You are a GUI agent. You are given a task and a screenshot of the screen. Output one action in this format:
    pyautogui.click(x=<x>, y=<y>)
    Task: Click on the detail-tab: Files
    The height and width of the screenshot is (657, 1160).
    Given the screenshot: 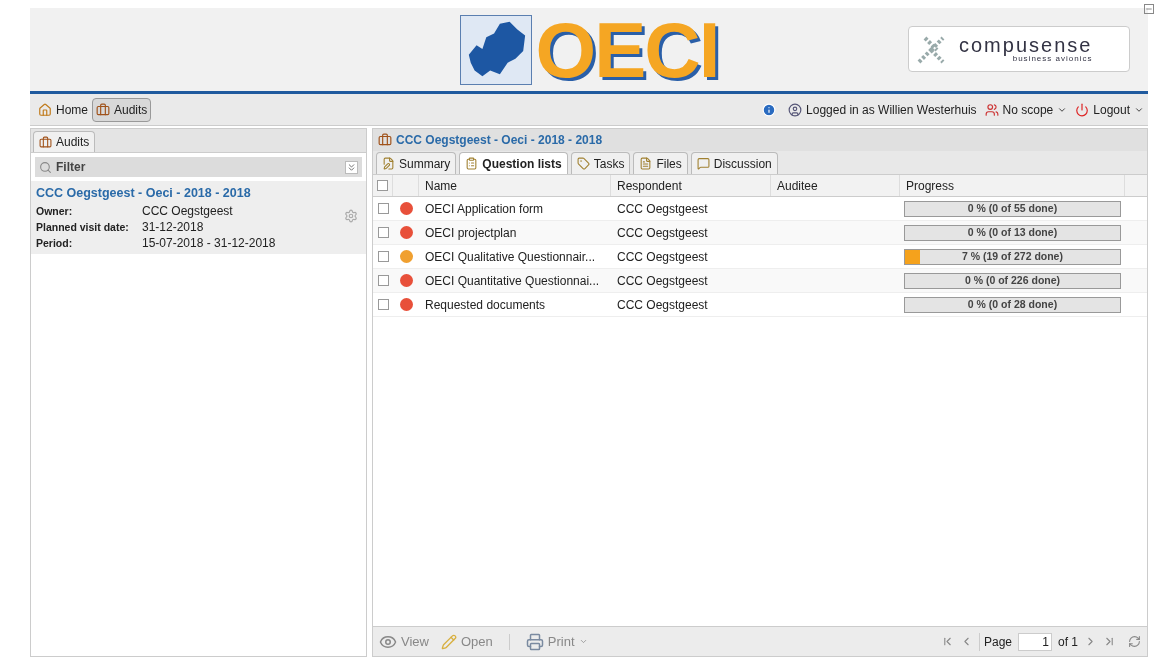 What is the action you would take?
    pyautogui.click(x=660, y=163)
    